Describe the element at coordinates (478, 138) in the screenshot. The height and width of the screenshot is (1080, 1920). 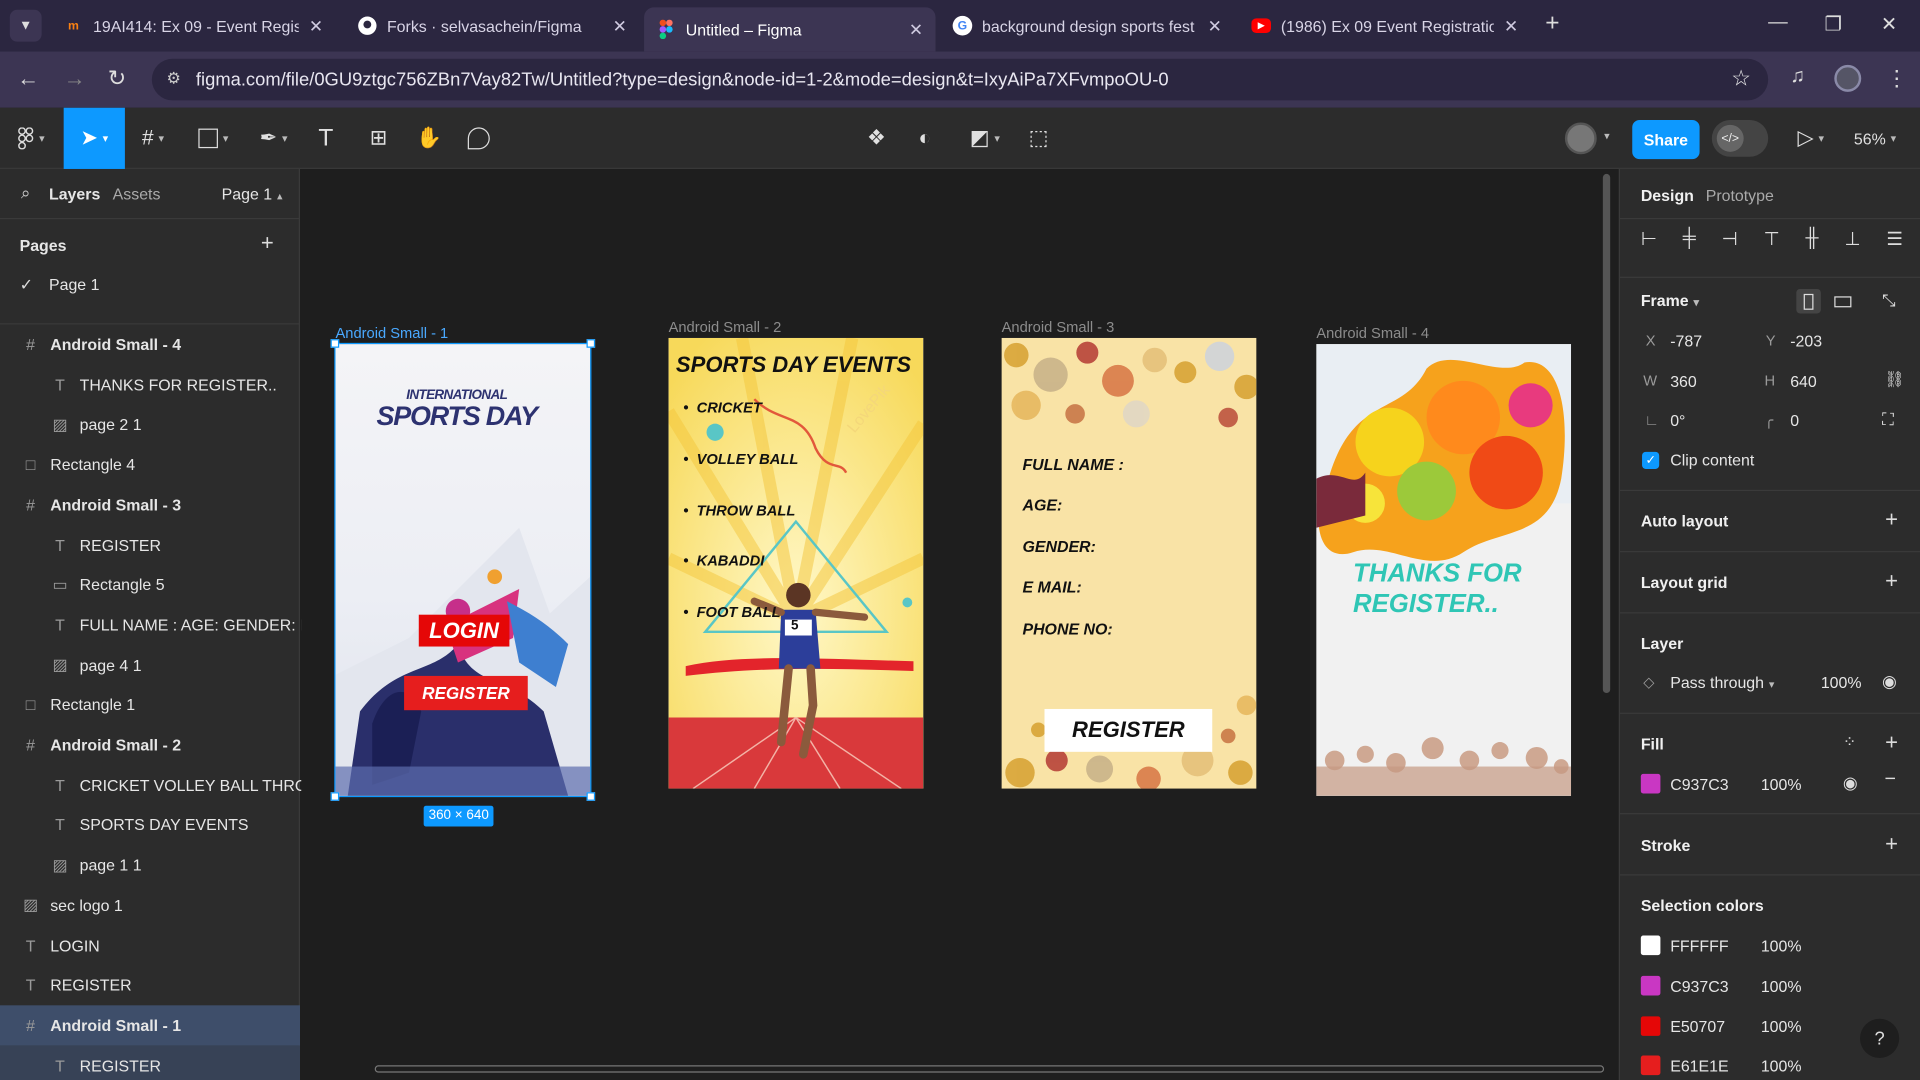
I see `comment-tool-button` at that location.